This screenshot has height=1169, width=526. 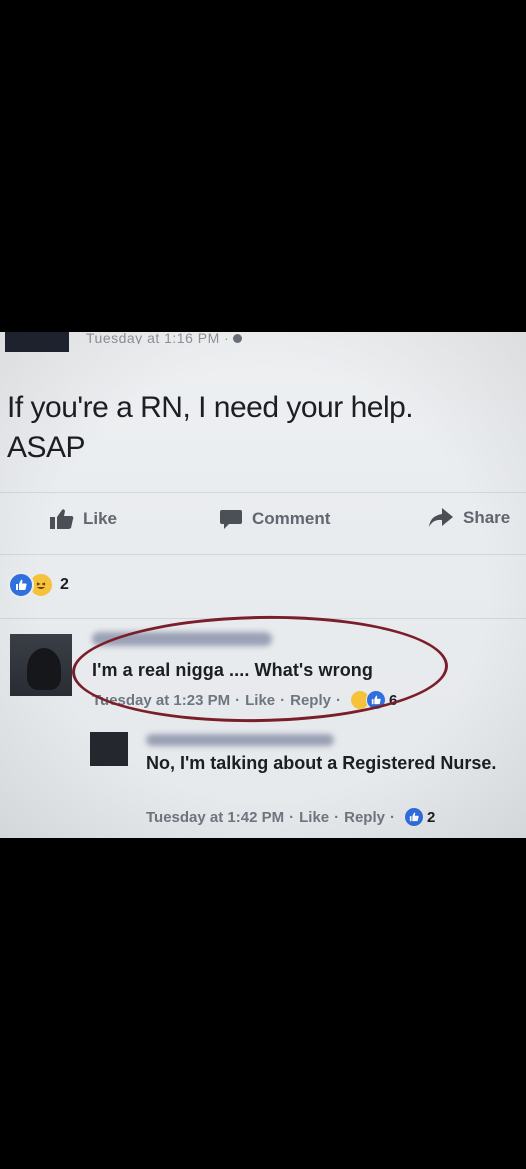 I want to click on post-timestamp: Tuesday at 1:16 PM ·, so click(x=164, y=338).